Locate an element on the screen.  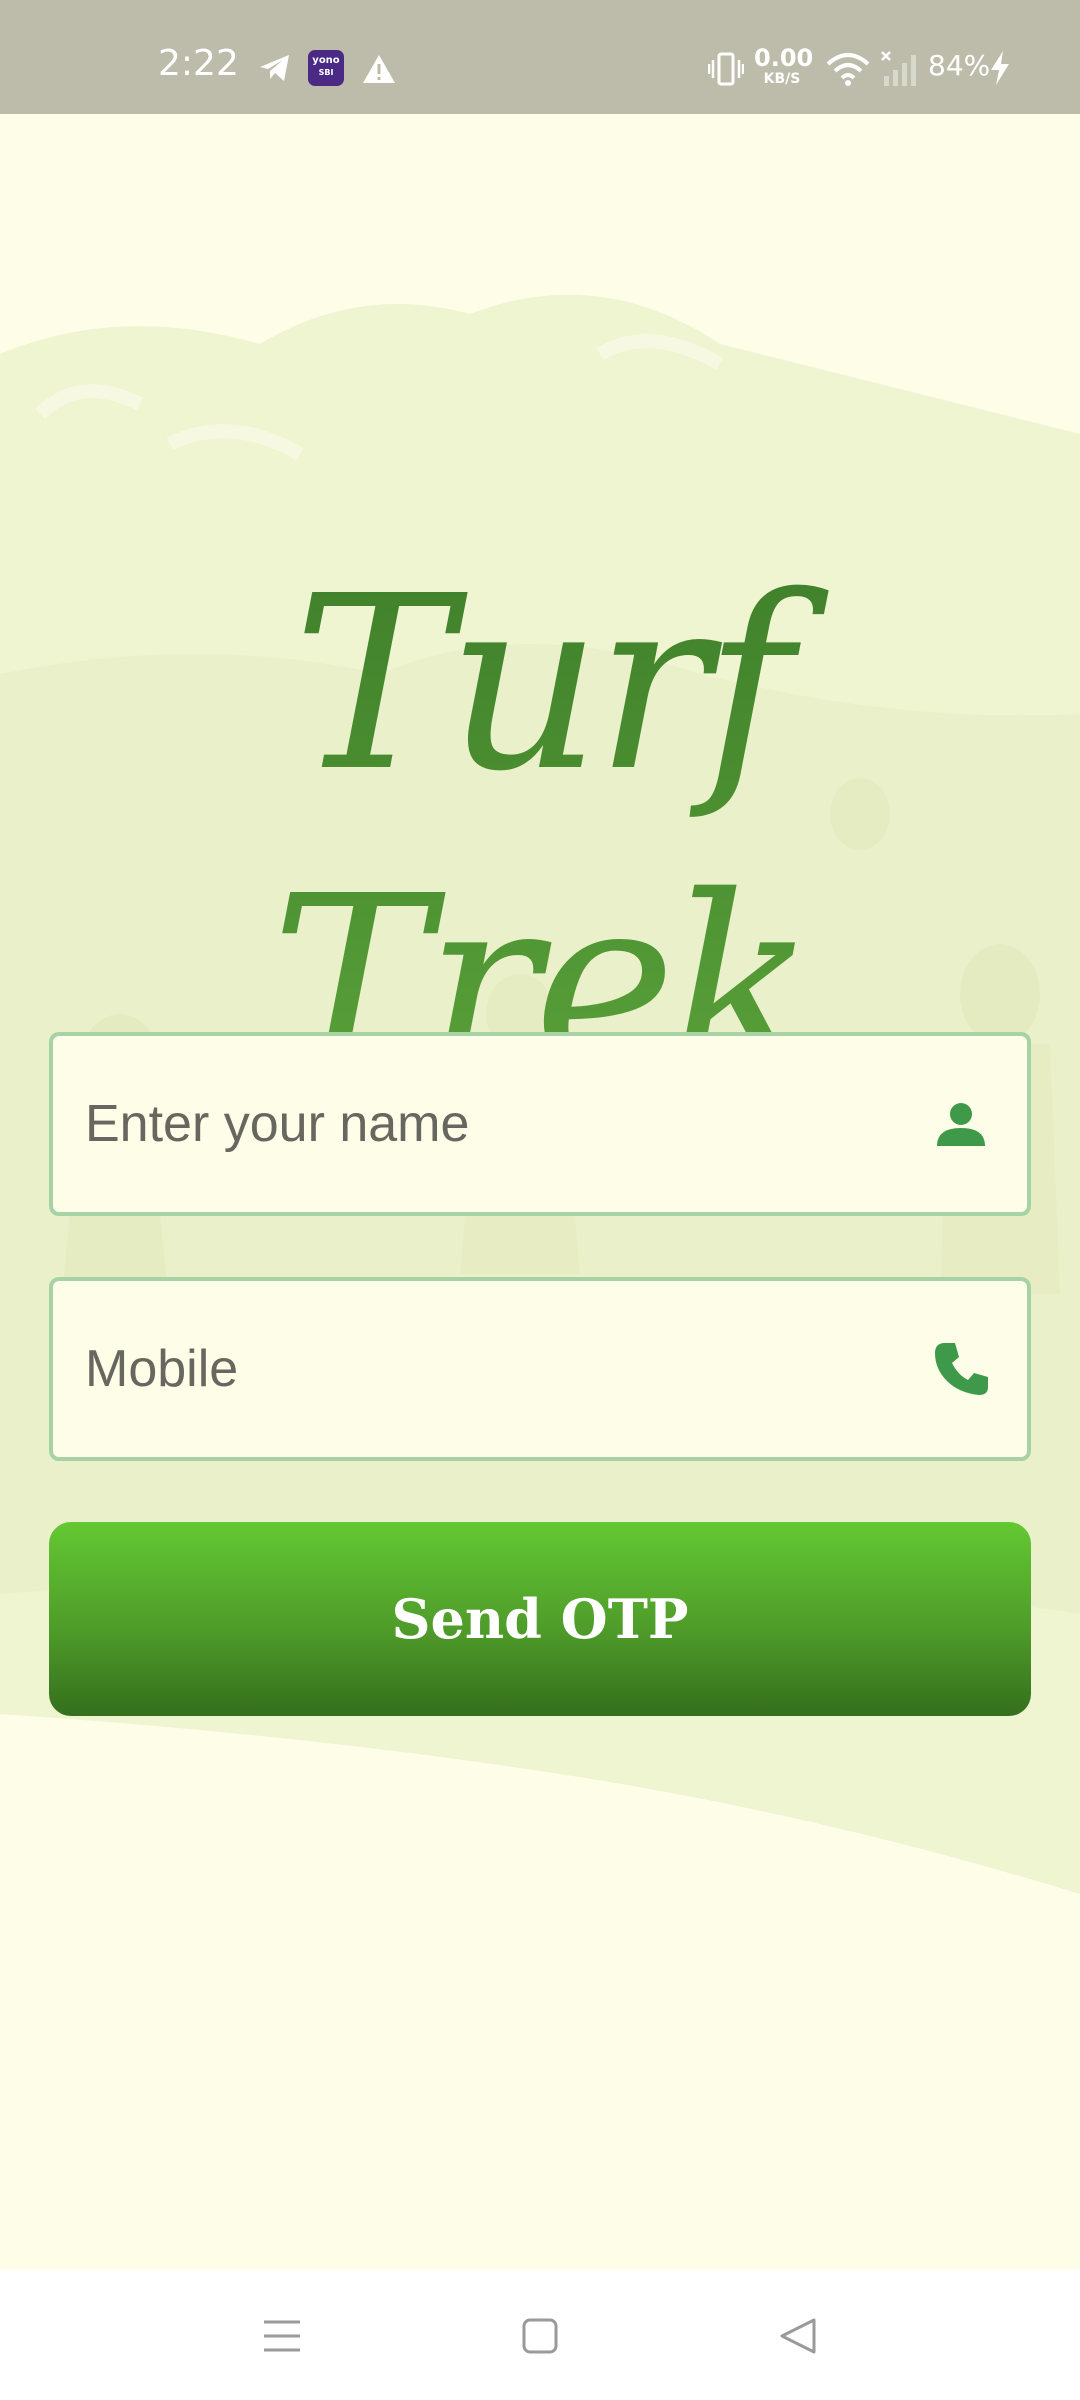
status-bar: 2:22 yono SBI 0.00 KB/S 84% is located at coordinates (540, 57).